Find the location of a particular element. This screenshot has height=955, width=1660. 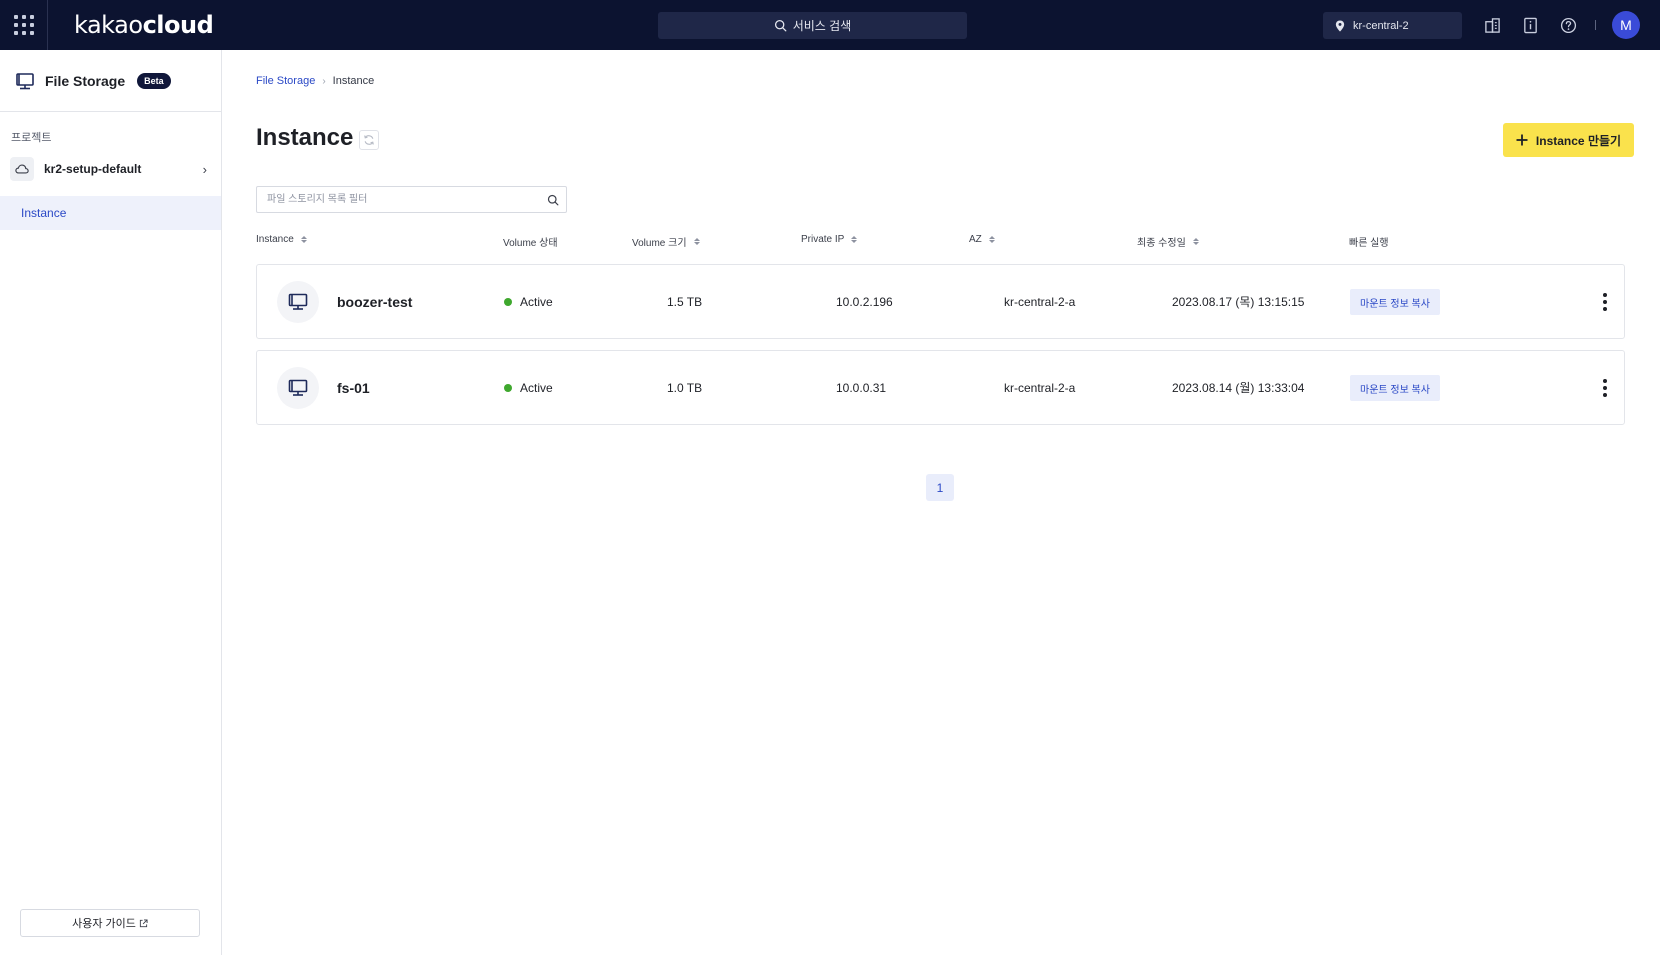

user-guide-label: 사용자 가이드 is located at coordinates (104, 924).